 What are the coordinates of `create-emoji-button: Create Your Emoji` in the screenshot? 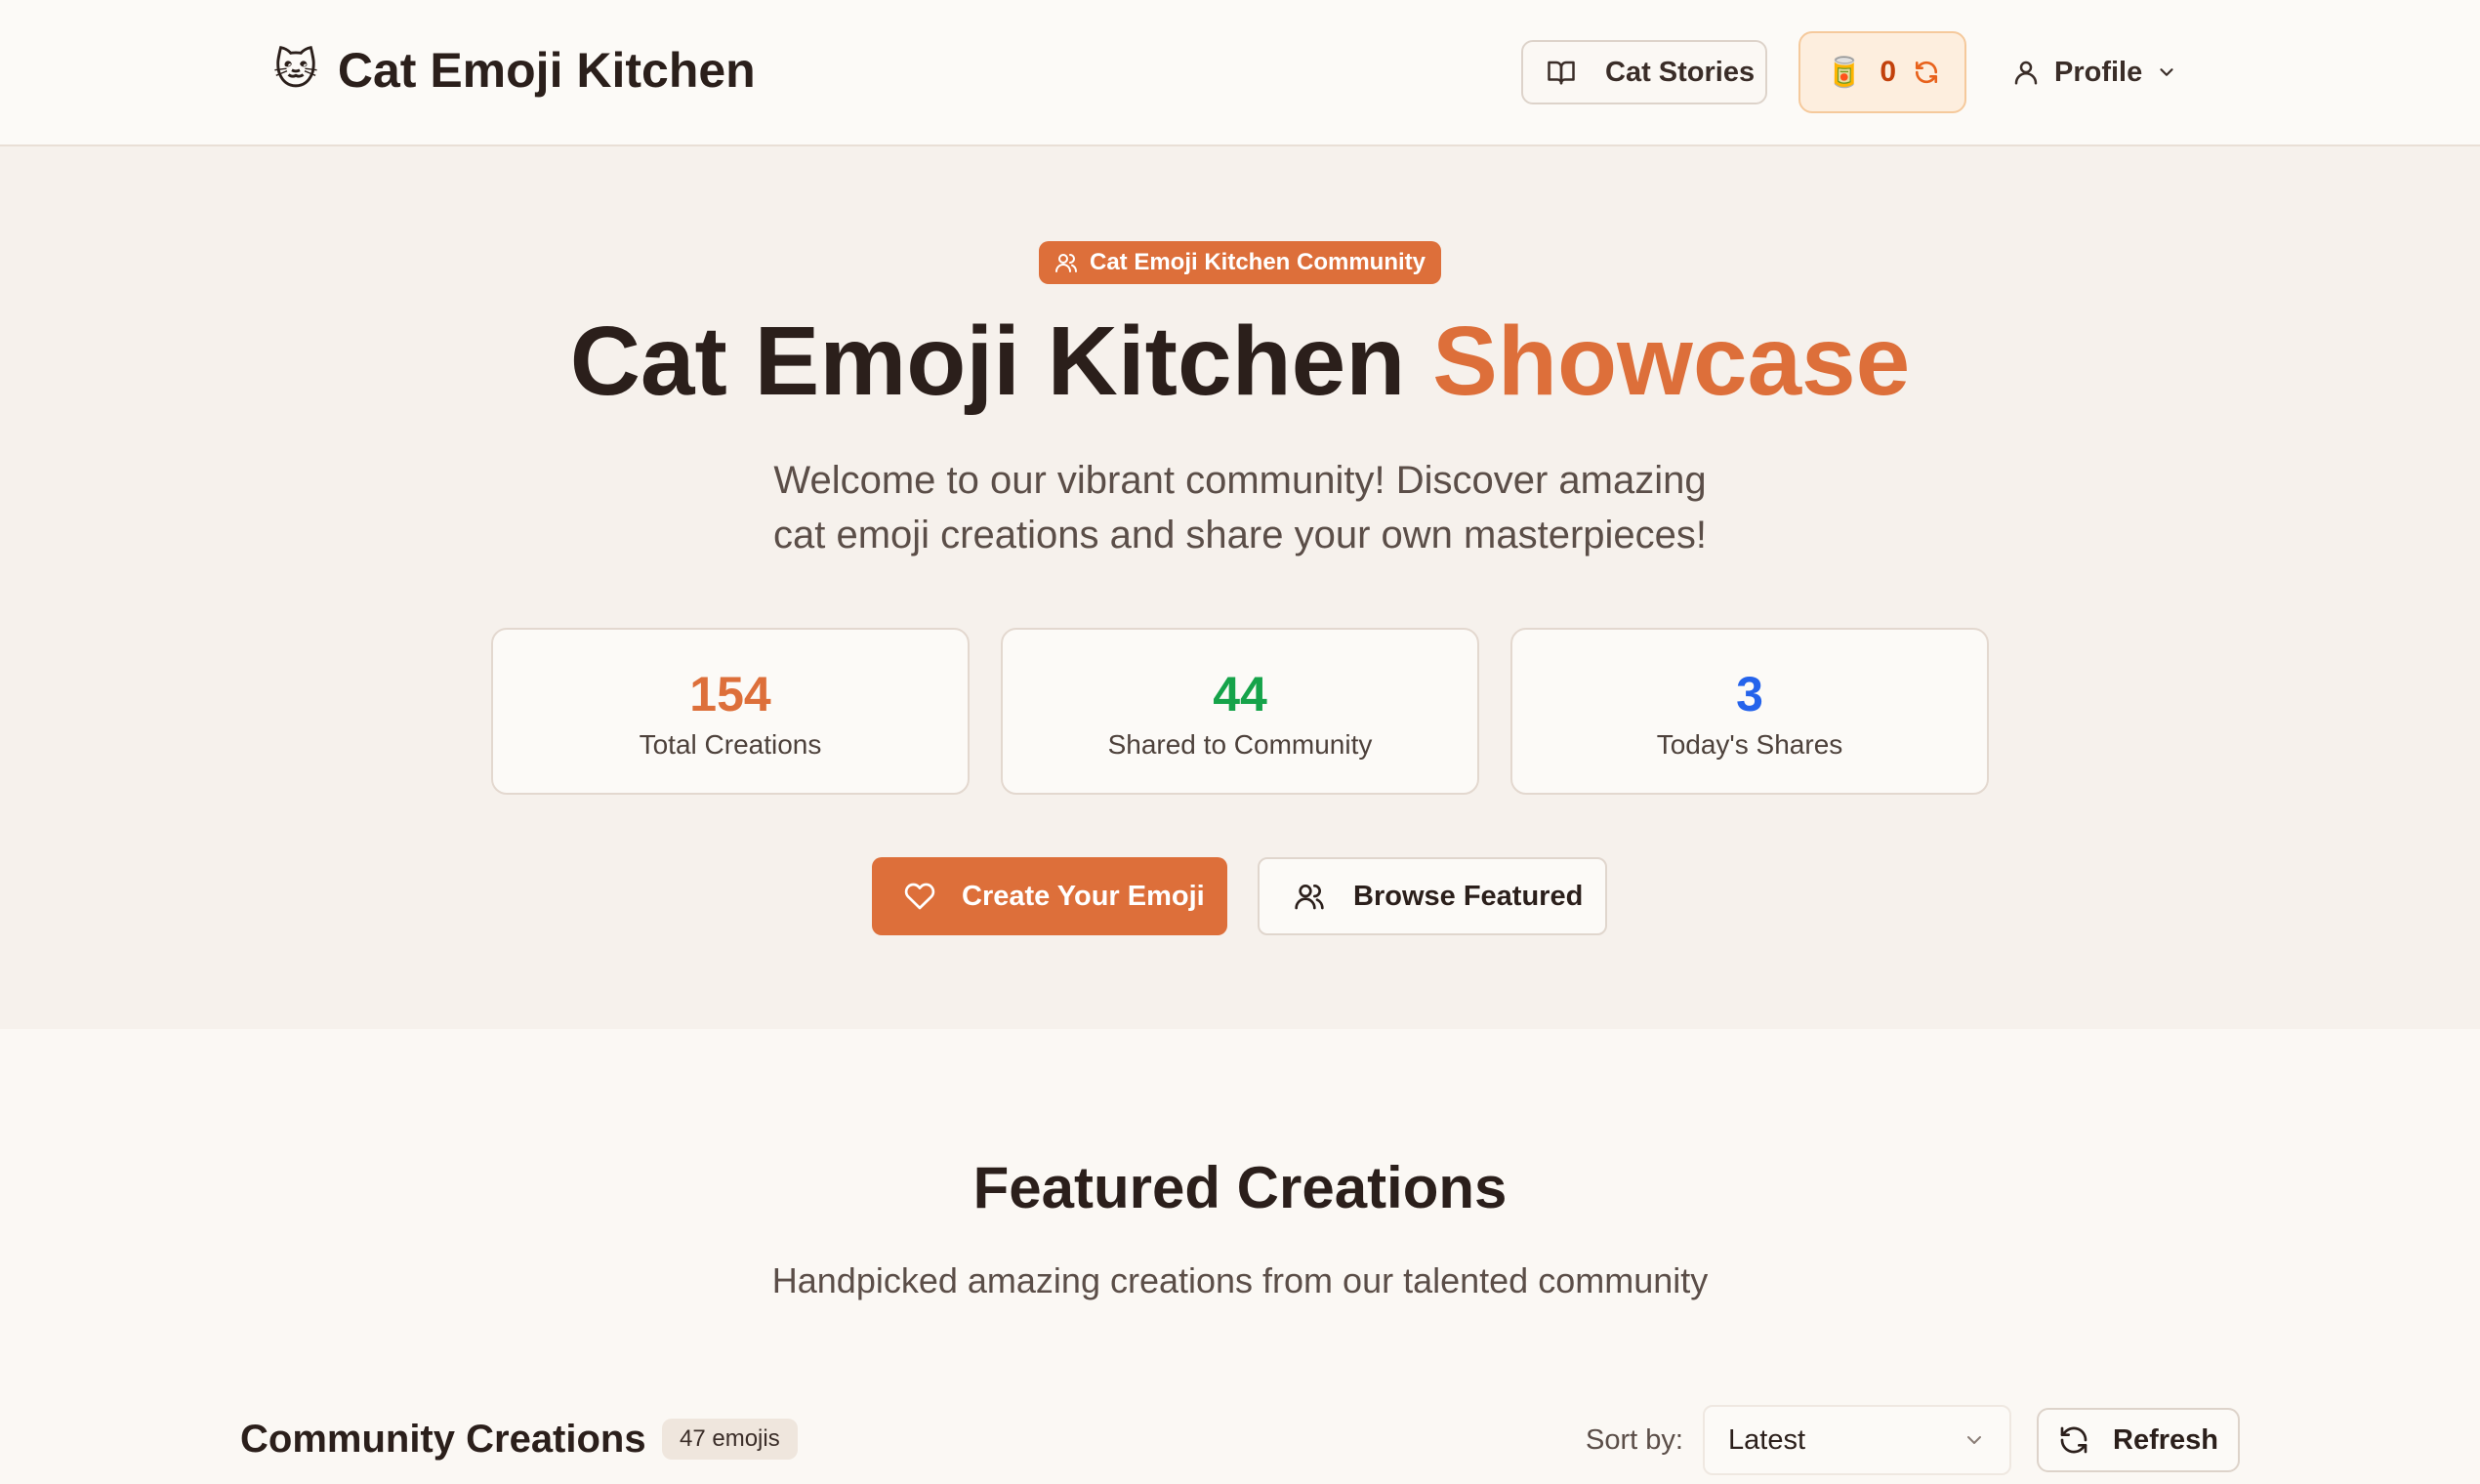 It's located at (1049, 896).